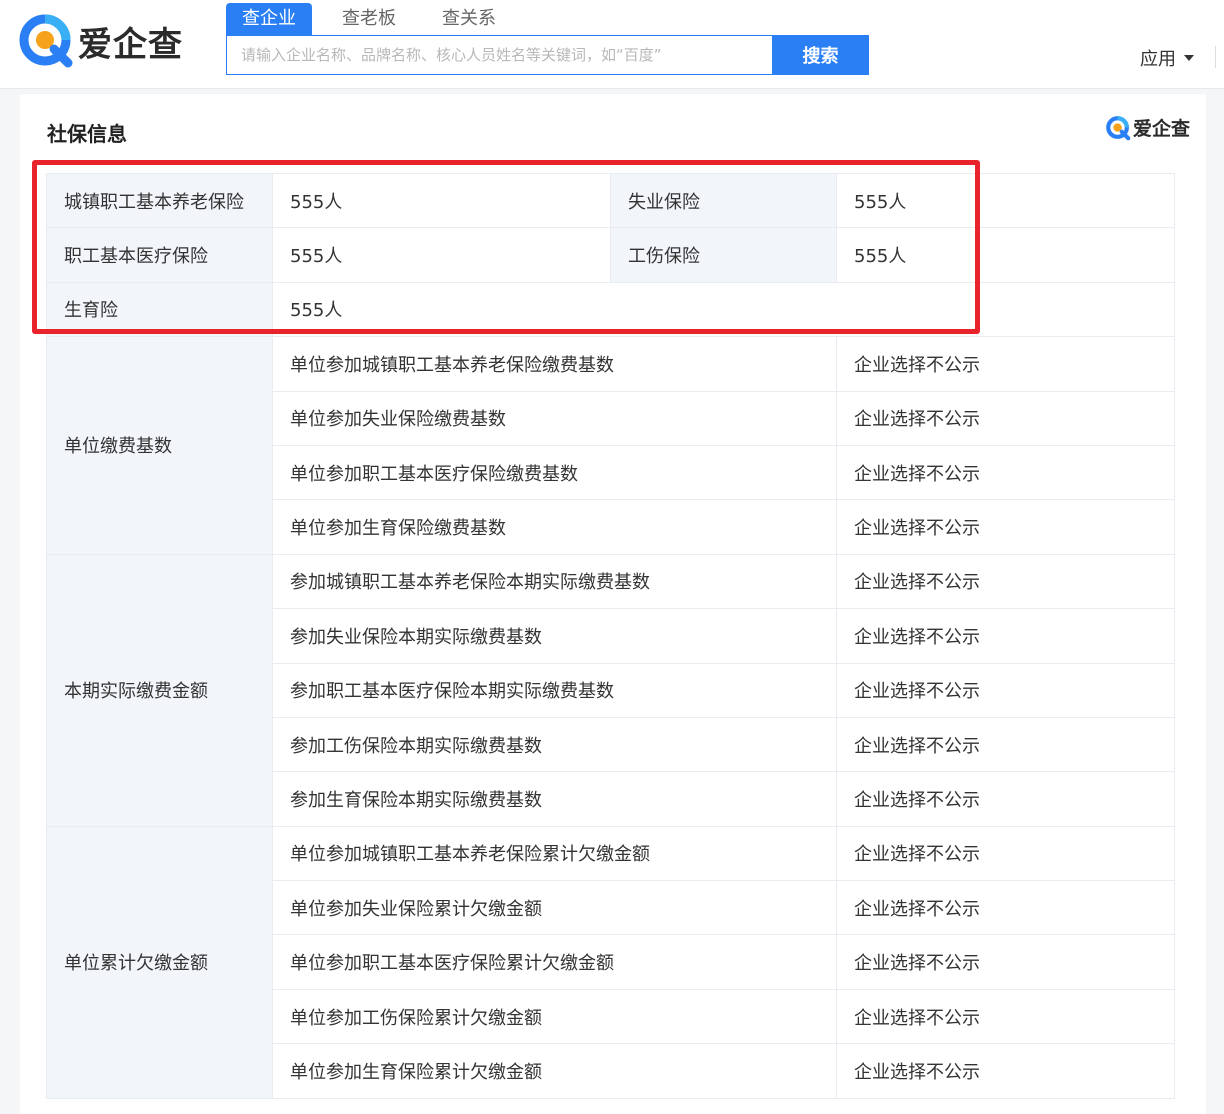  What do you see at coordinates (369, 19) in the screenshot?
I see `tab-boss: 查老板` at bounding box center [369, 19].